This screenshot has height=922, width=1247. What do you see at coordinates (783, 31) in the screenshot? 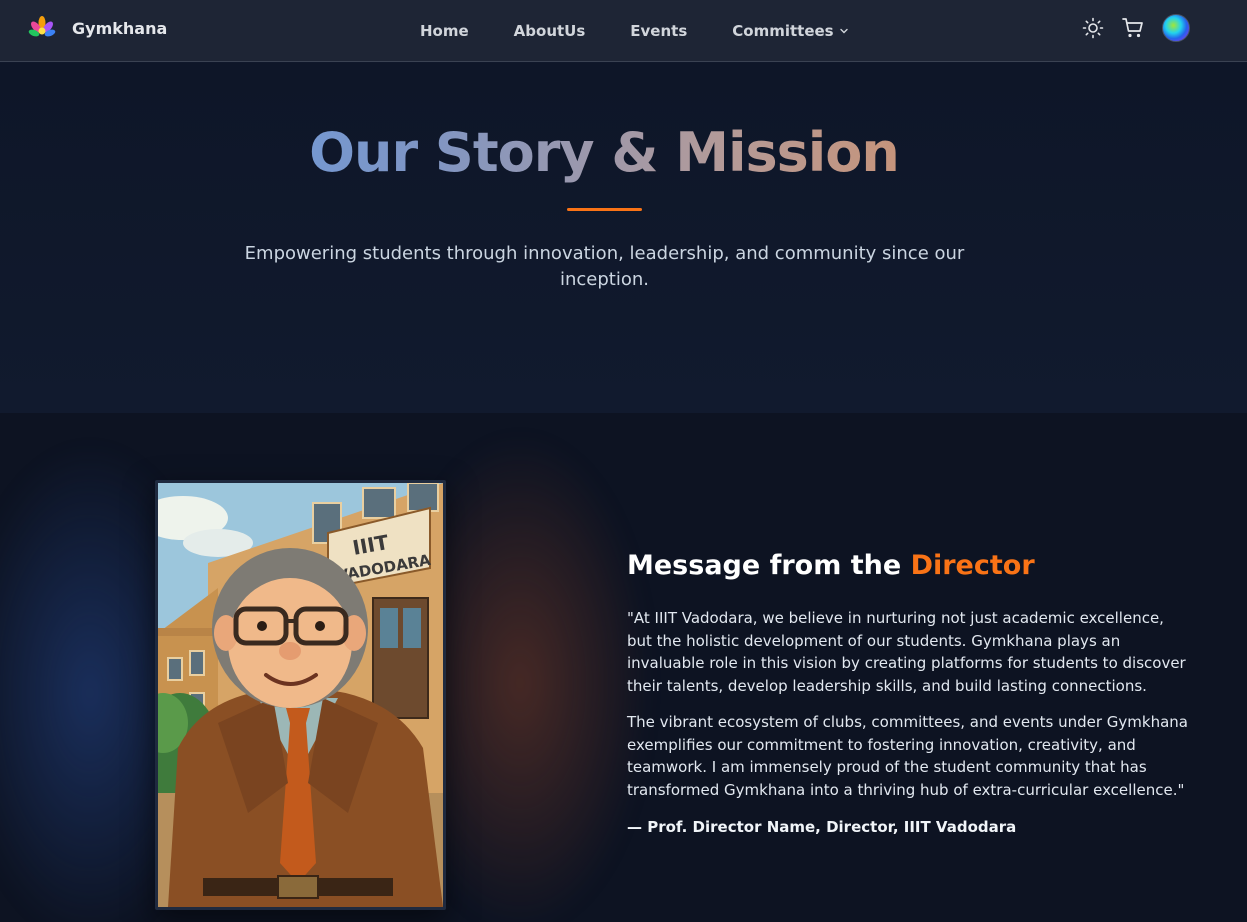
I see `nav-link-committees-label: Committees` at bounding box center [783, 31].